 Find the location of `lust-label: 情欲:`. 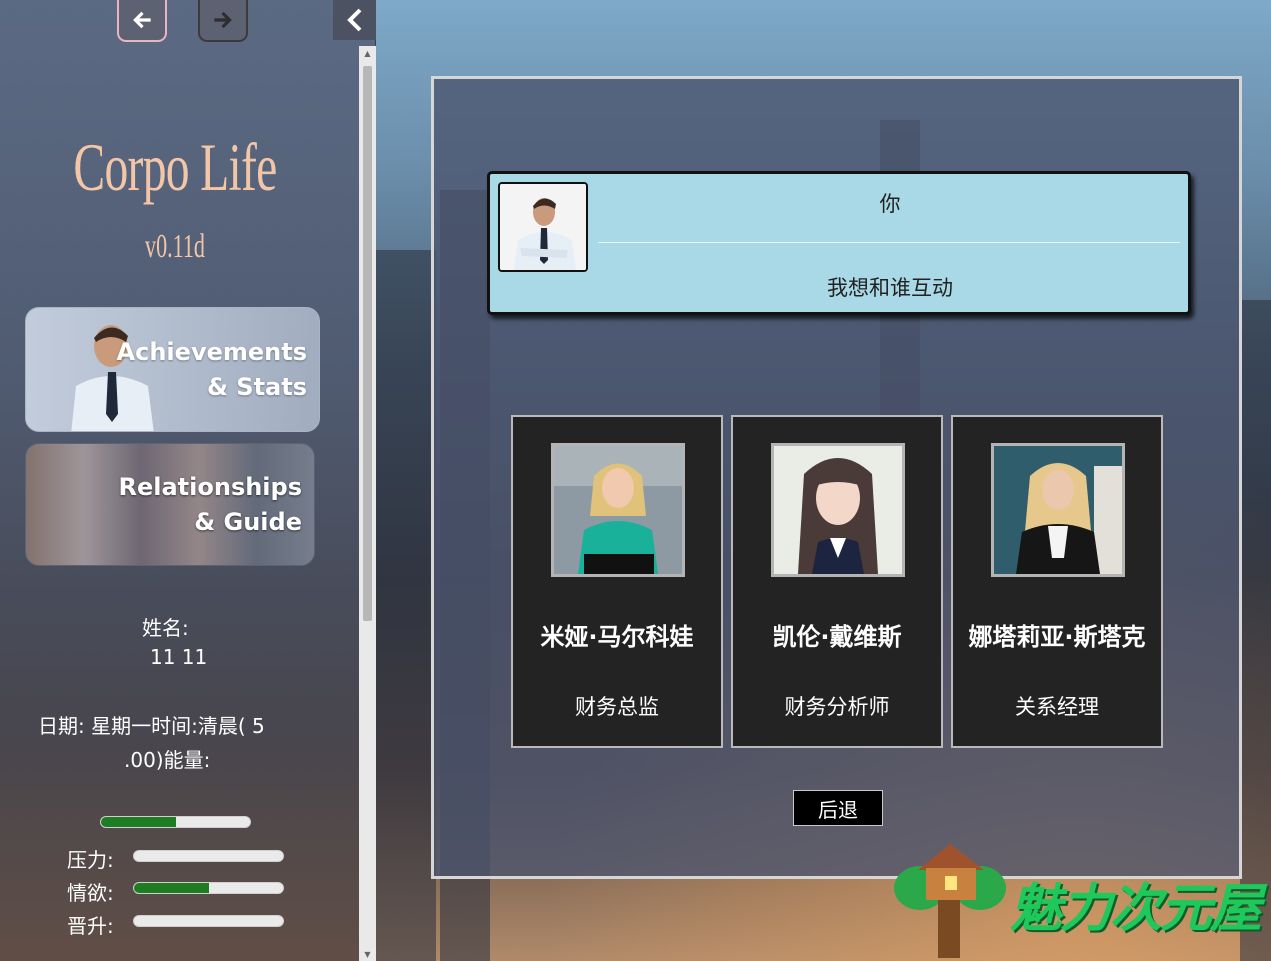

lust-label: 情欲: is located at coordinates (90, 893).